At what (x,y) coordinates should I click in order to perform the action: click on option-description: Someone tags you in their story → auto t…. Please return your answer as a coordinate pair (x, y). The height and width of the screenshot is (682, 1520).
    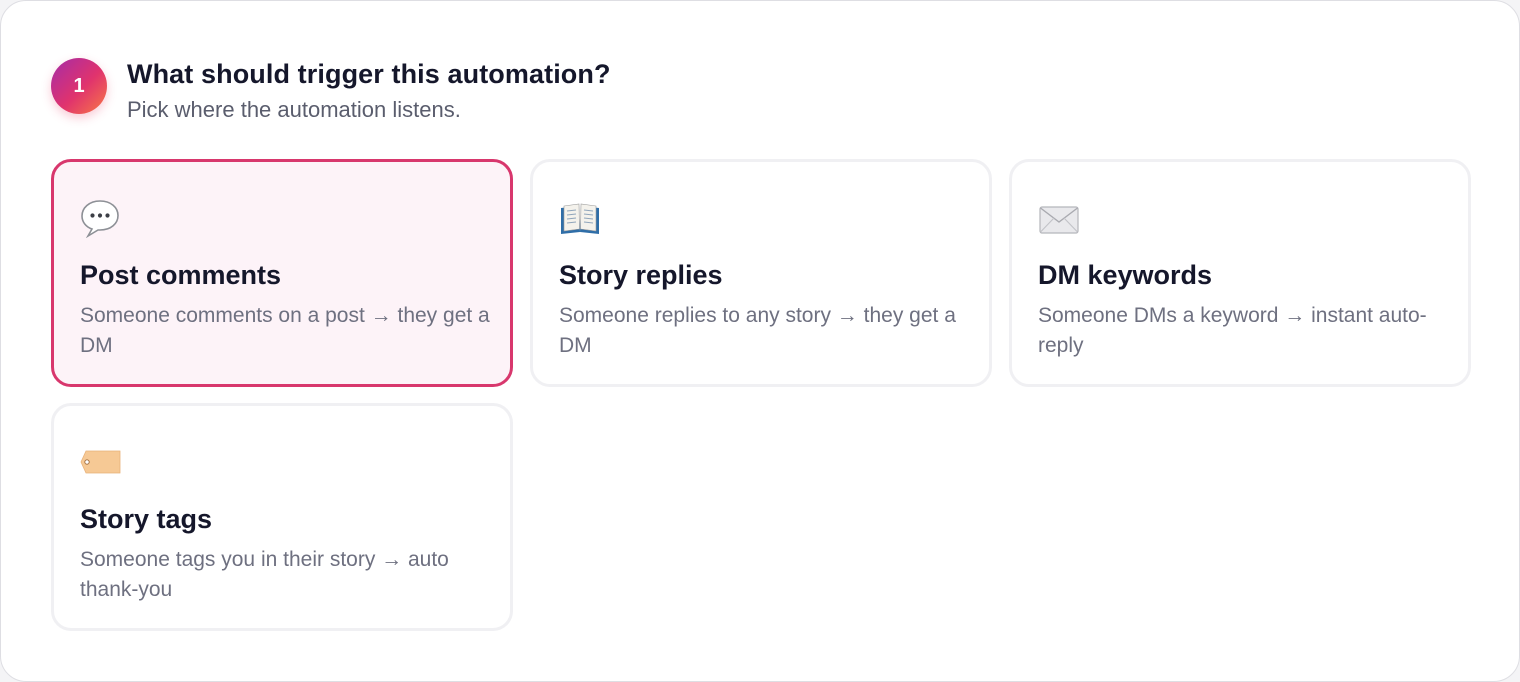
    Looking at the image, I should click on (264, 574).